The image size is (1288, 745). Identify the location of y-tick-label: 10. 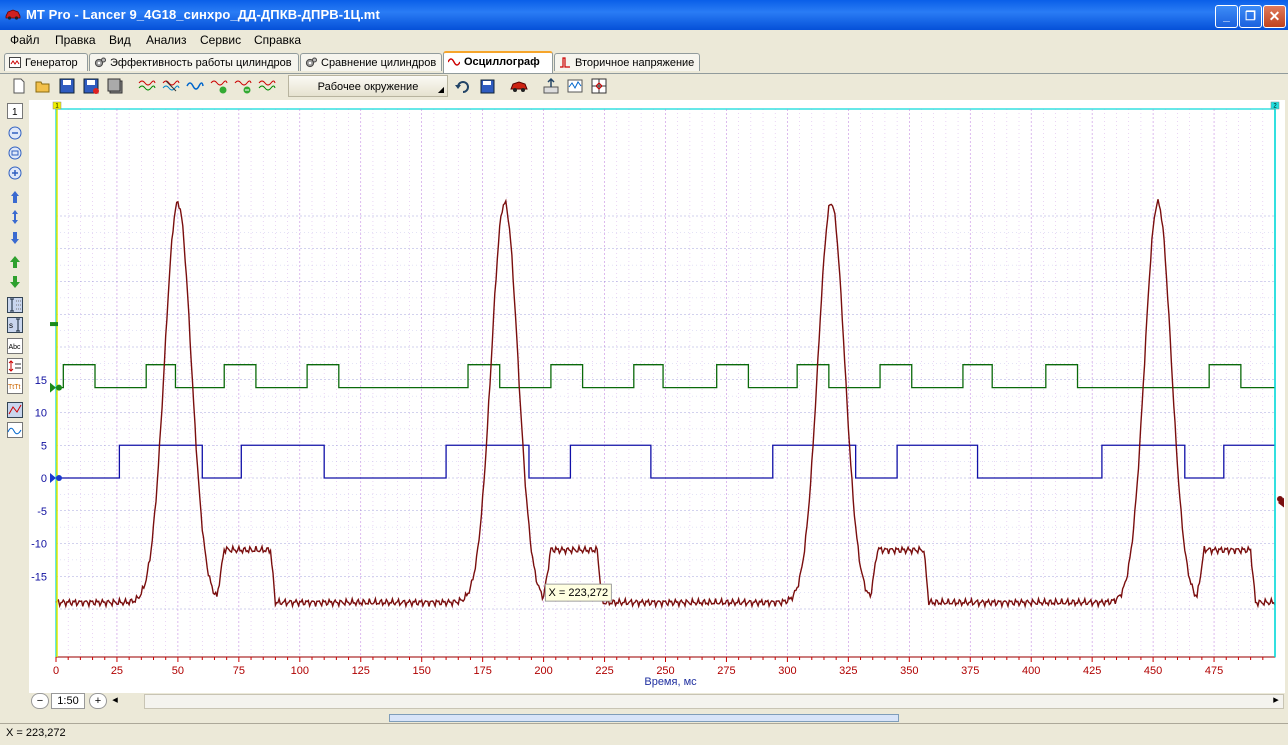
(41, 414).